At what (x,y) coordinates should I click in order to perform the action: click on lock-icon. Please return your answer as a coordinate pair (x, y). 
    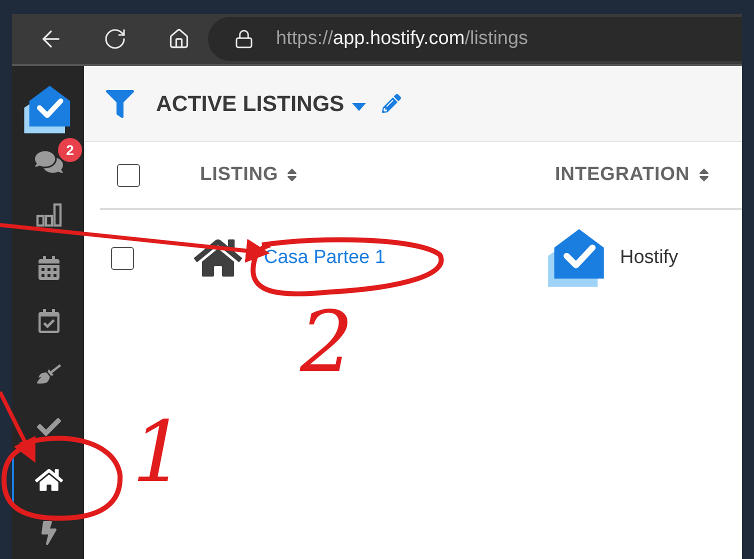
    Looking at the image, I should click on (244, 39).